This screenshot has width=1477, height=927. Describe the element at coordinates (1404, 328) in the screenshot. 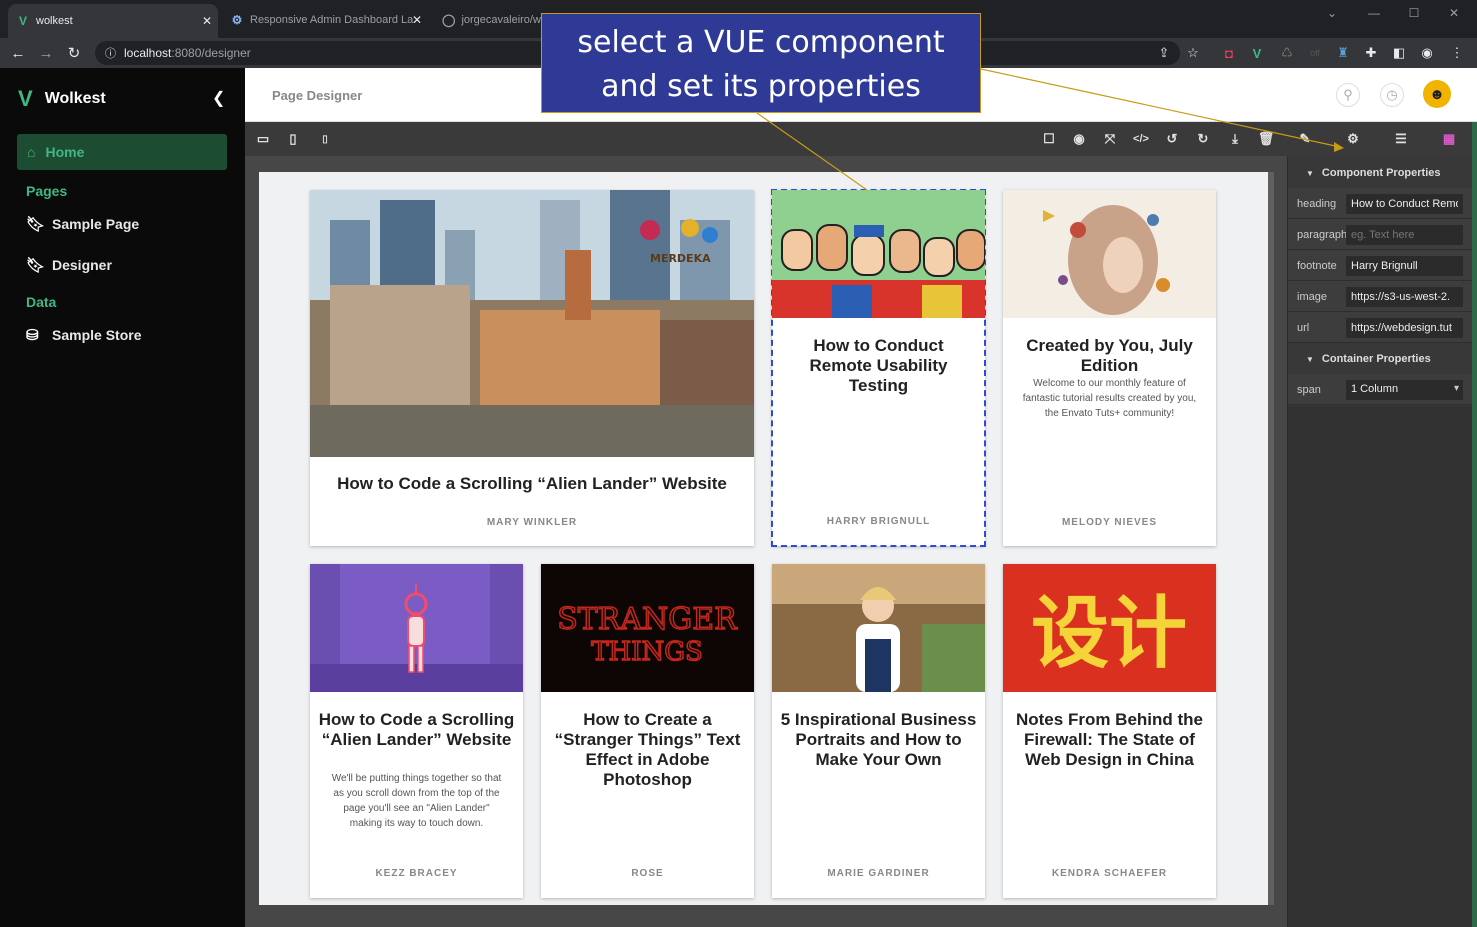

I see `url-input` at that location.